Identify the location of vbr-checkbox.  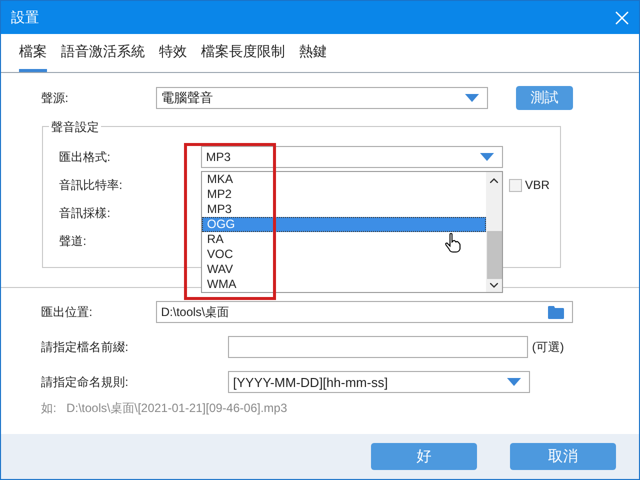
(515, 185).